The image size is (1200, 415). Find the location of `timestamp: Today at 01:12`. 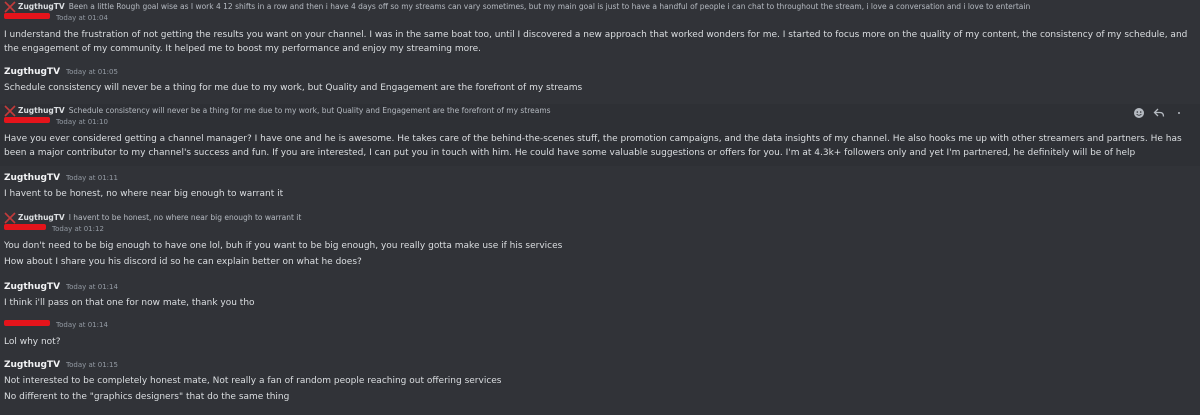

timestamp: Today at 01:12 is located at coordinates (78, 229).